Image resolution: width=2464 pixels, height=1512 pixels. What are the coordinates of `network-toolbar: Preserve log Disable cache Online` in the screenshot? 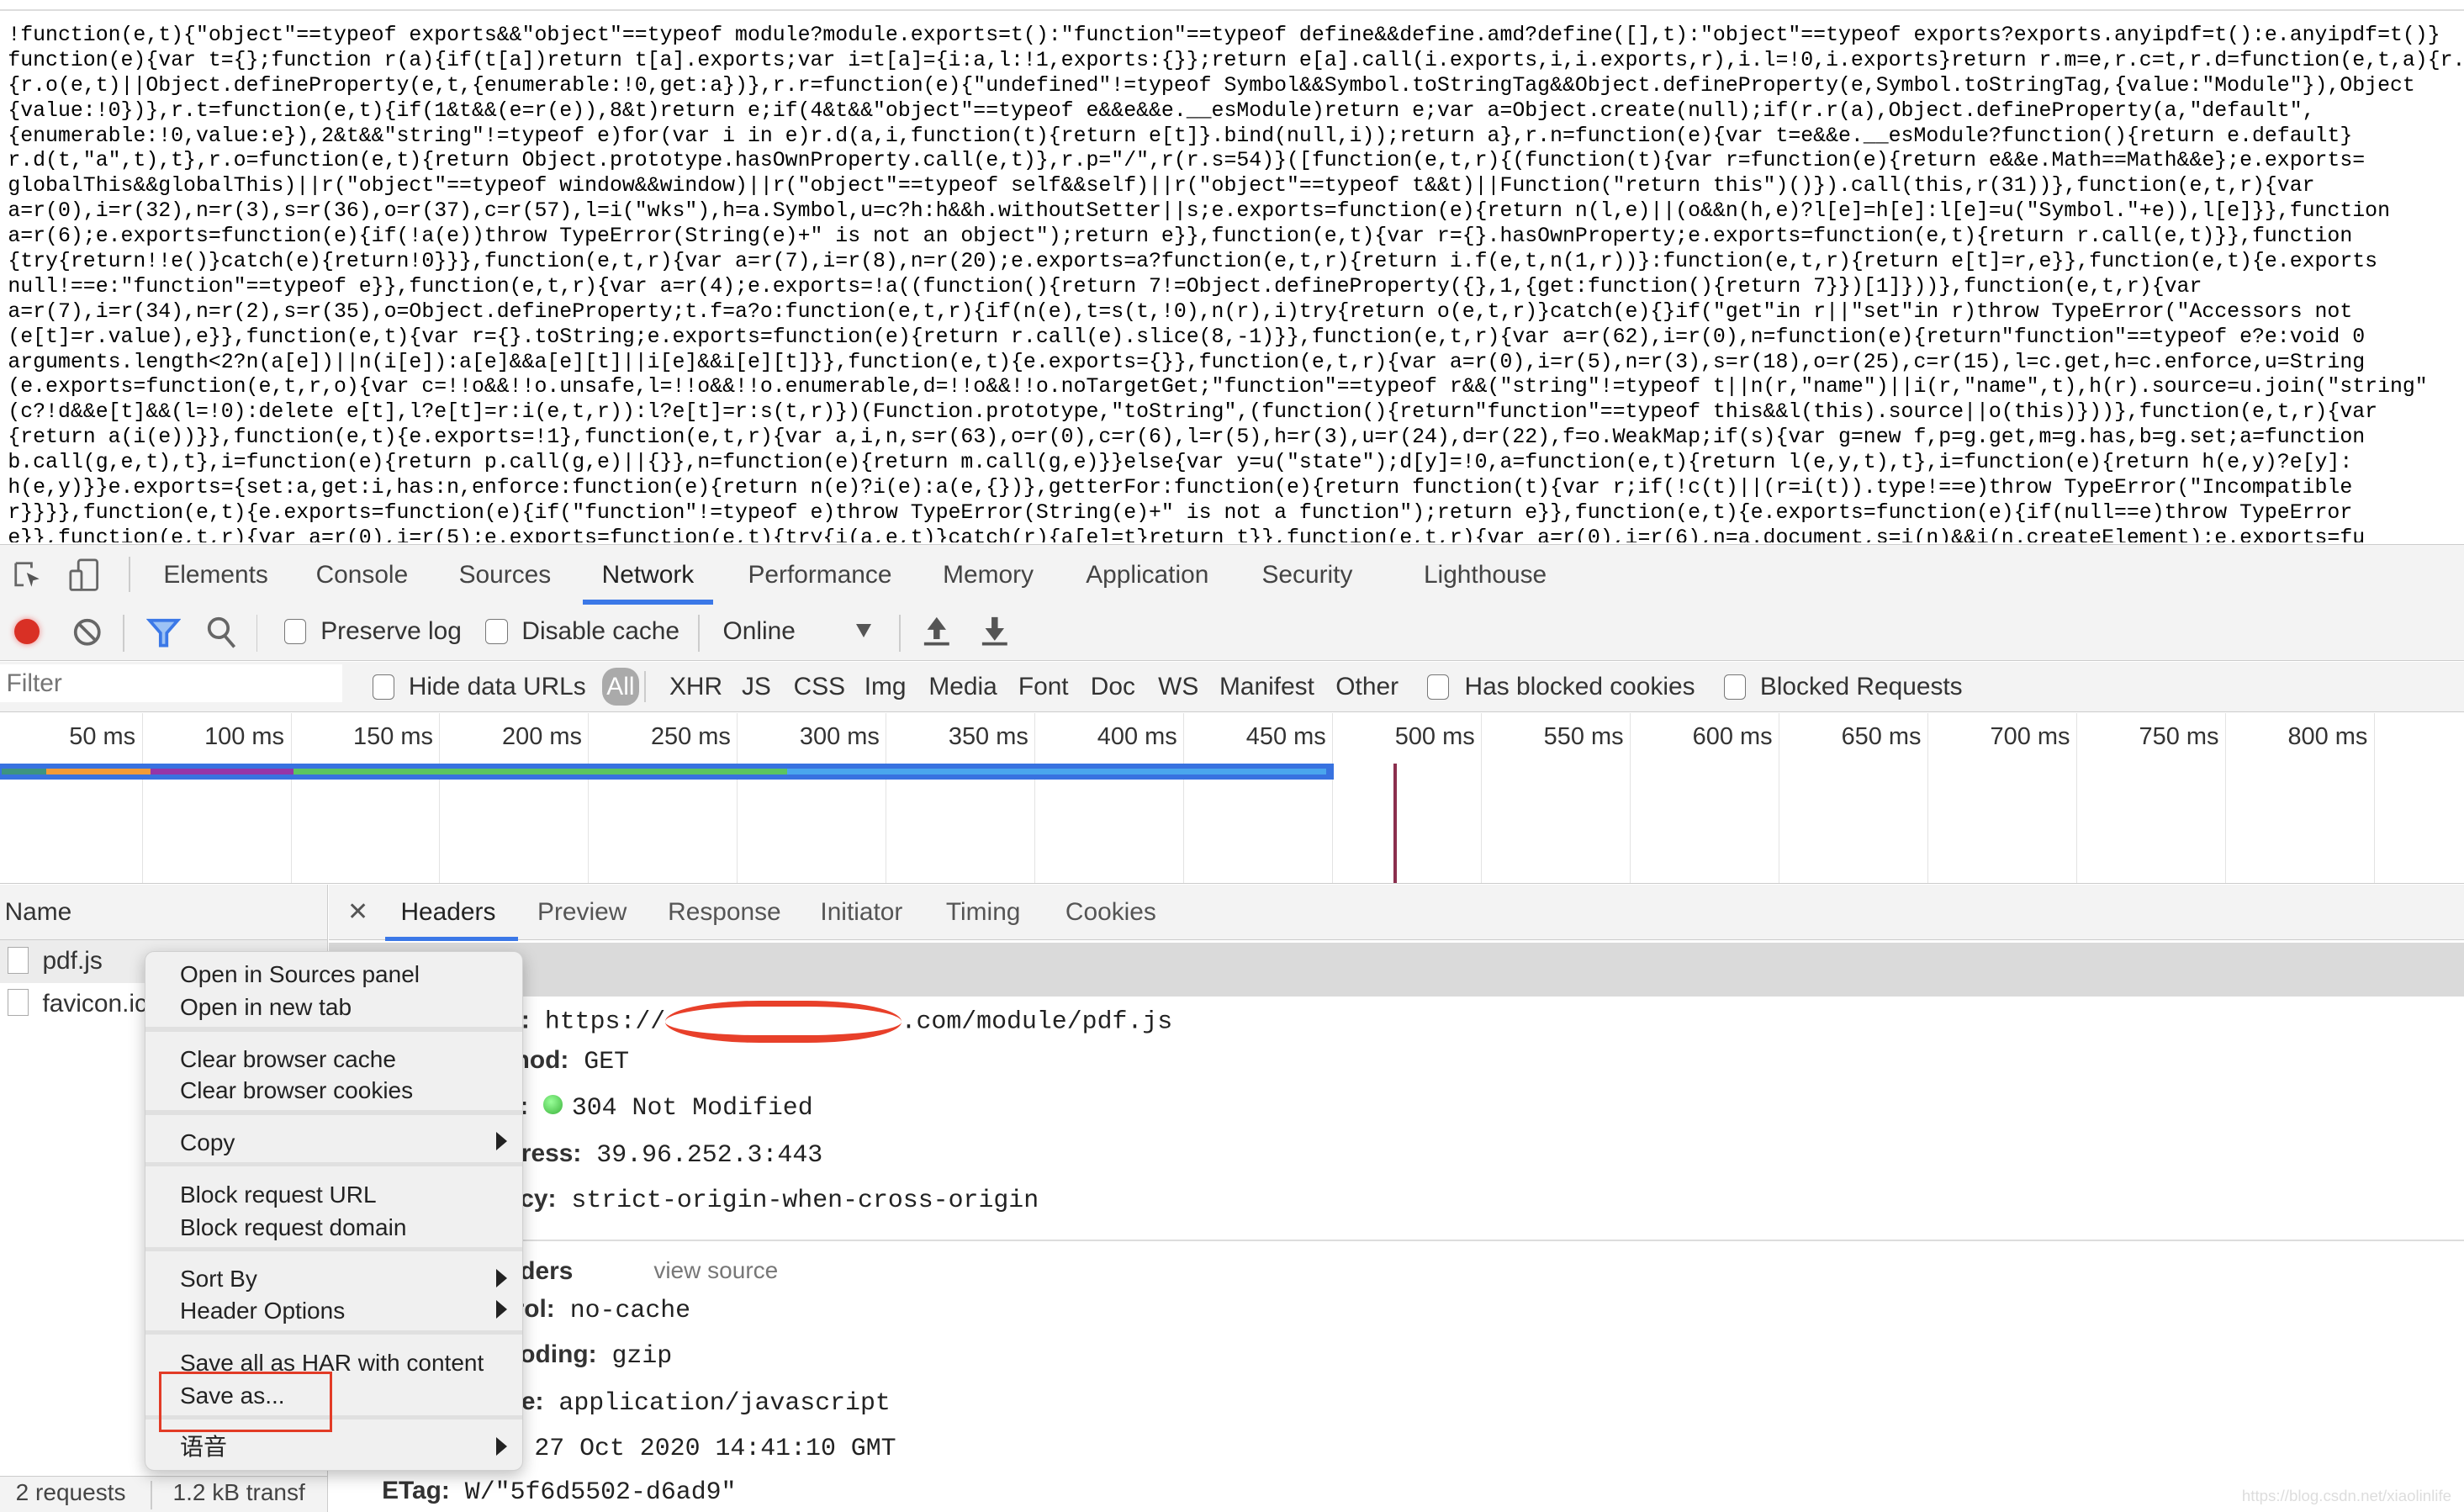 It's located at (1232, 633).